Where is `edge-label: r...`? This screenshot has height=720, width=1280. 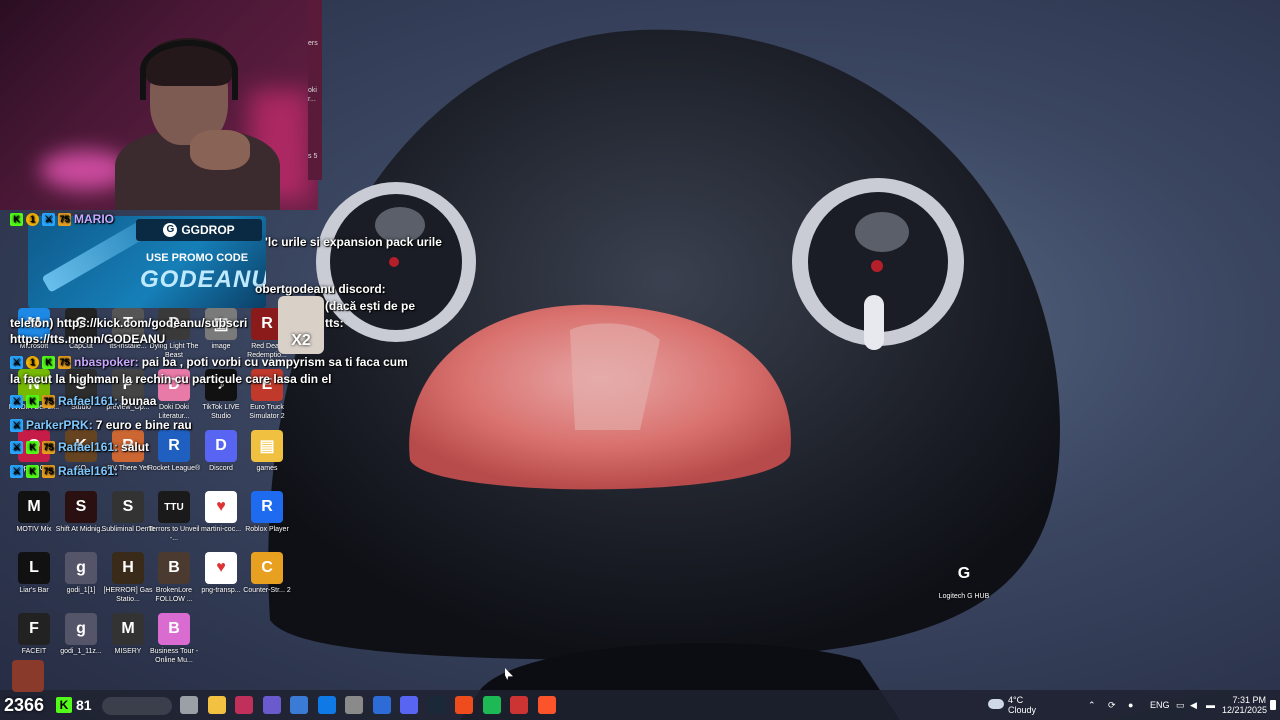 edge-label: r... is located at coordinates (312, 99).